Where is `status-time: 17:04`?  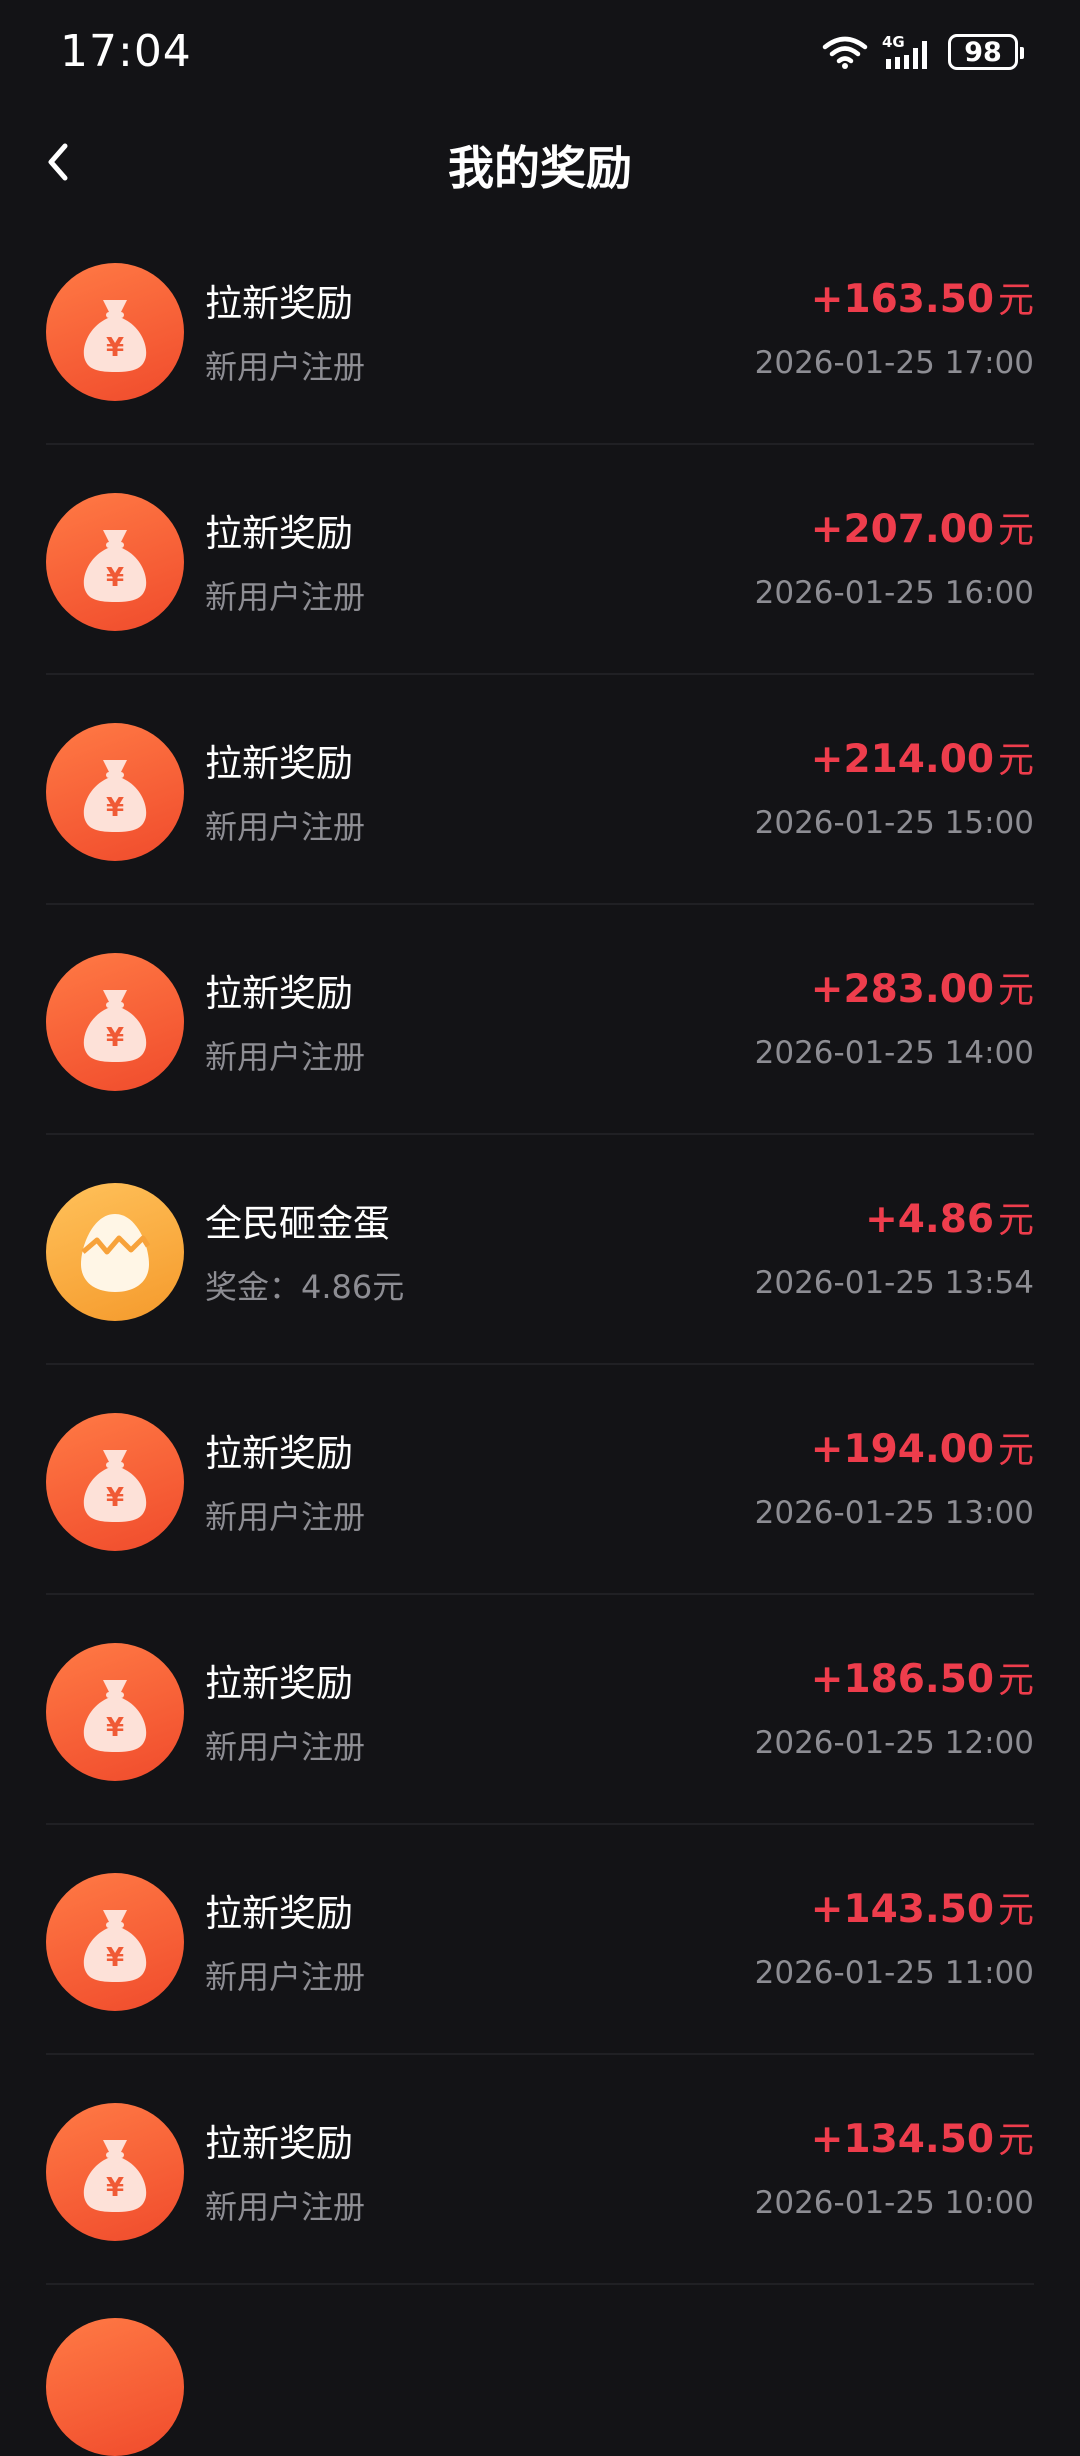 status-time: 17:04 is located at coordinates (126, 51).